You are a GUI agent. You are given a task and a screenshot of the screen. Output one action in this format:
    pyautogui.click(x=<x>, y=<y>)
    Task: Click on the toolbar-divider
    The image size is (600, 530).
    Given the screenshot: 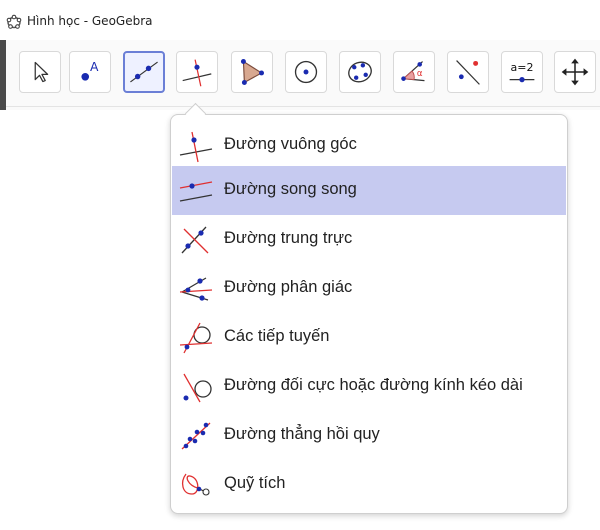 What is the action you would take?
    pyautogui.click(x=303, y=106)
    